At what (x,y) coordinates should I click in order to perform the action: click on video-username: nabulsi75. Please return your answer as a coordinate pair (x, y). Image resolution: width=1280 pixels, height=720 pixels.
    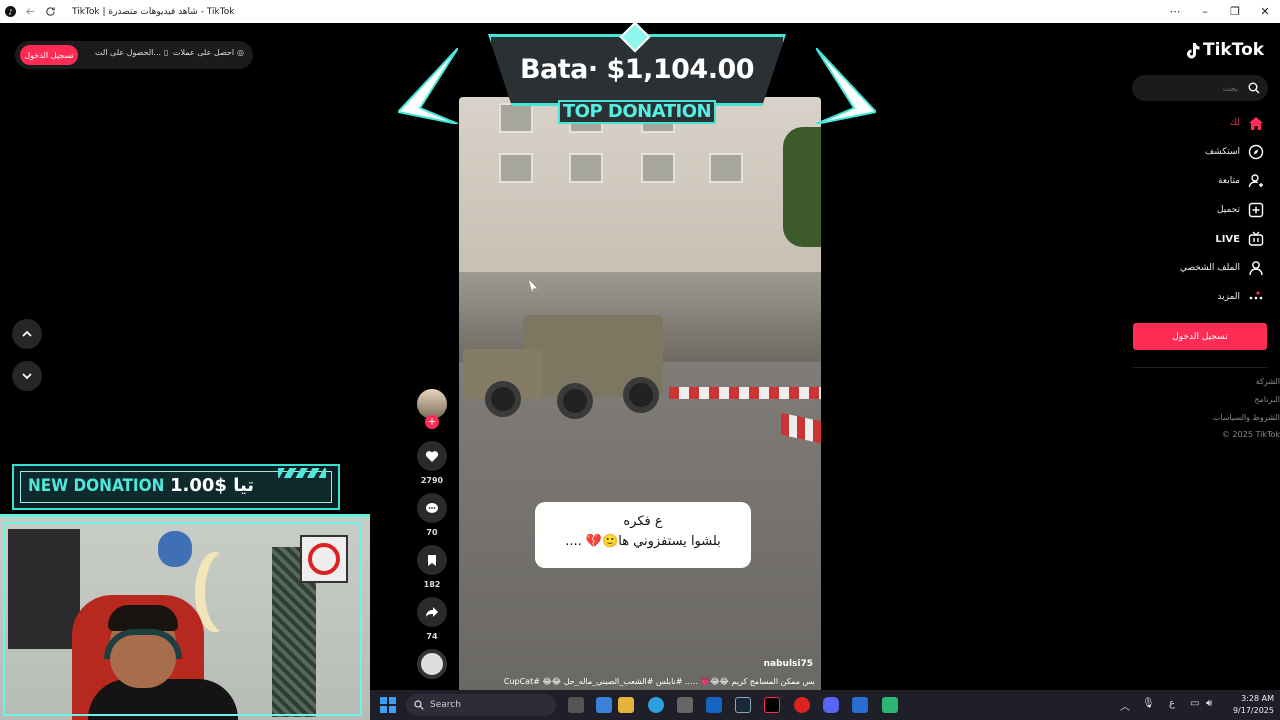
    Looking at the image, I should click on (788, 664).